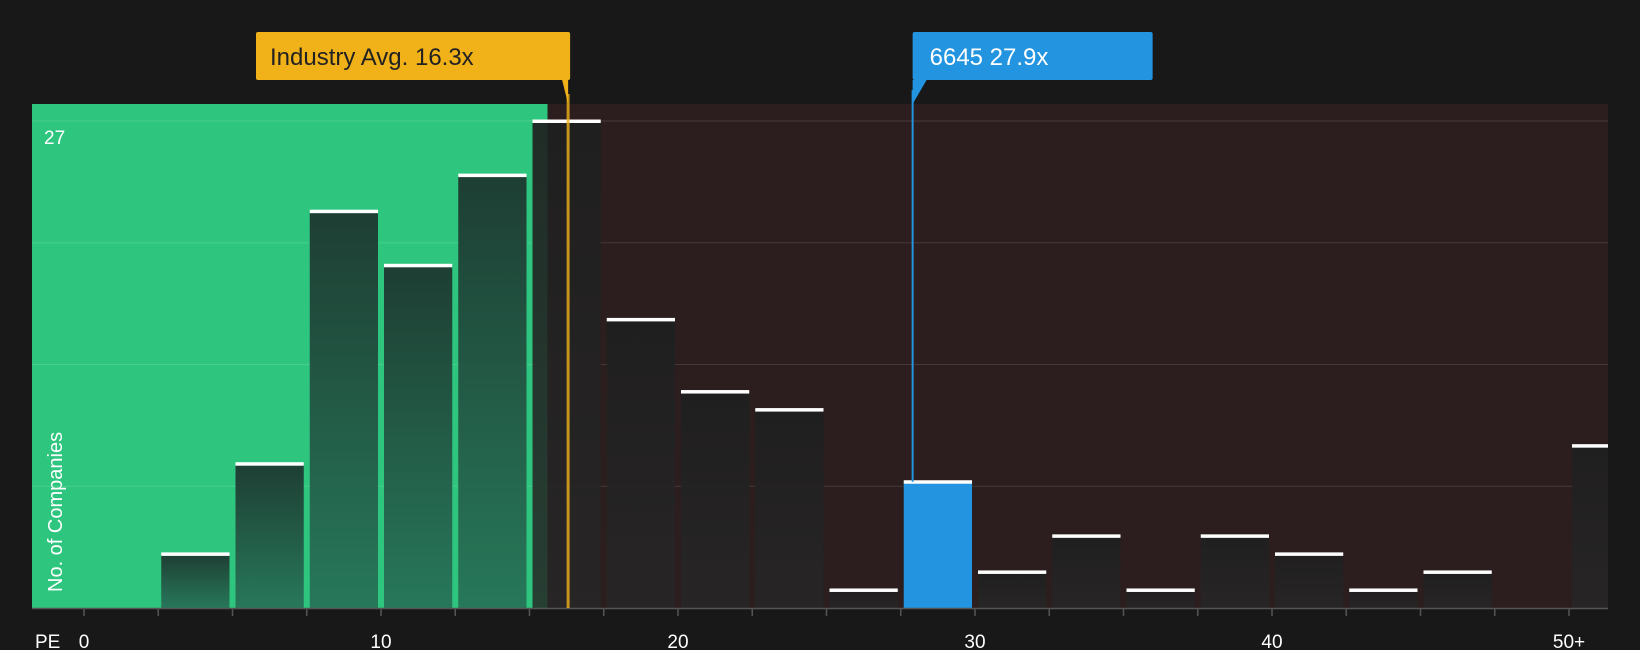 Image resolution: width=1640 pixels, height=650 pixels. I want to click on y-axis-label: No. of Companies, so click(56, 512).